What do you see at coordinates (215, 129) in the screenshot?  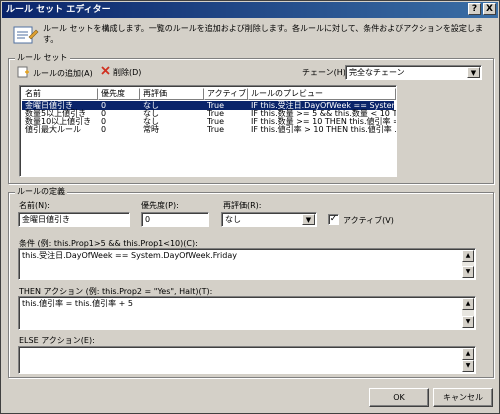 I see `cell-active: True` at bounding box center [215, 129].